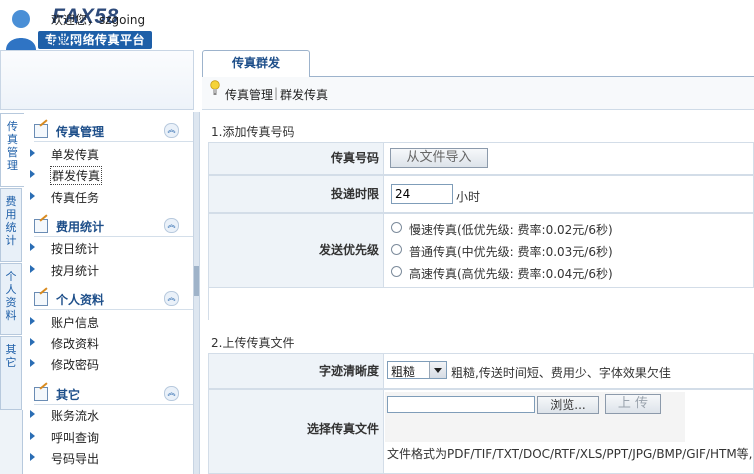 The width and height of the screenshot is (754, 474). I want to click on menu-section-profile: 个人资料 ︽, so click(114, 299).